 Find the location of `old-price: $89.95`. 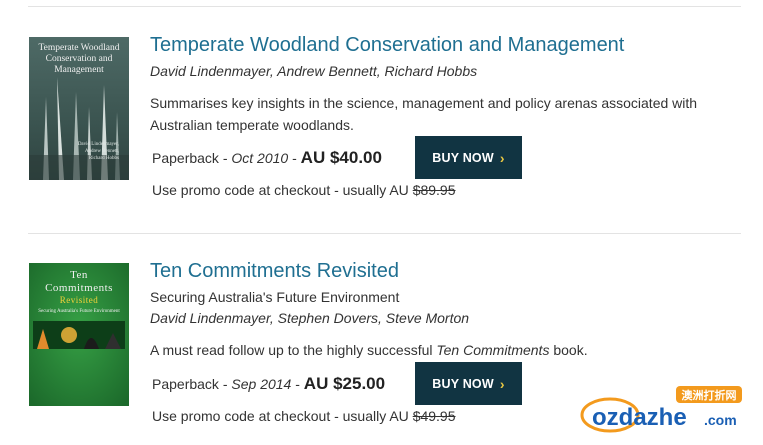

old-price: $89.95 is located at coordinates (434, 190).